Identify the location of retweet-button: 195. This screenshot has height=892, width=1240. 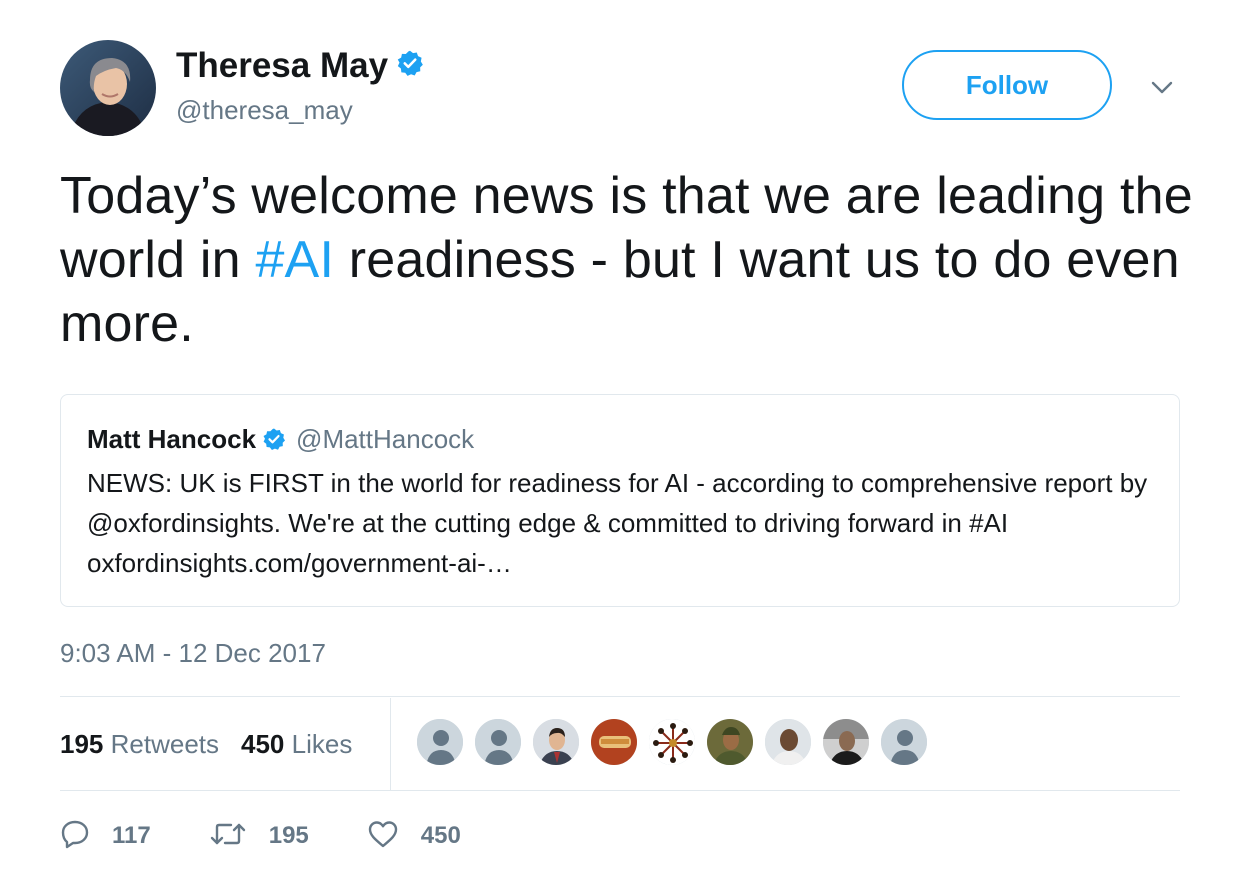
(259, 836).